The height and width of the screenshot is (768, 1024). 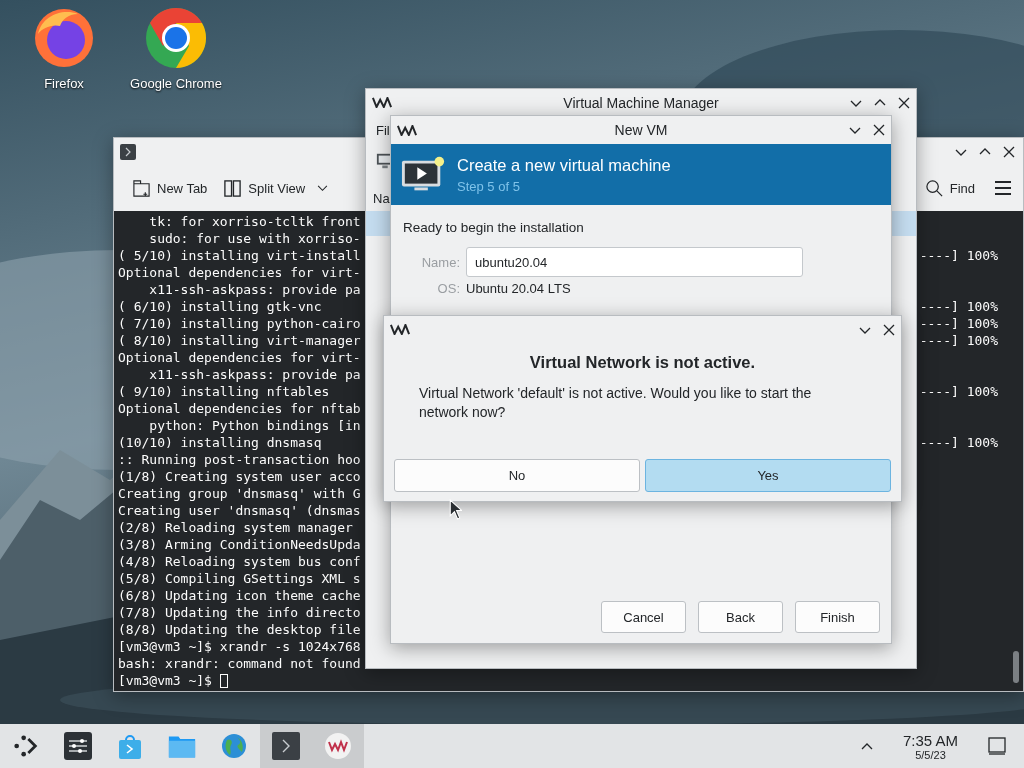 I want to click on show-desktop-icon, so click(x=997, y=746).